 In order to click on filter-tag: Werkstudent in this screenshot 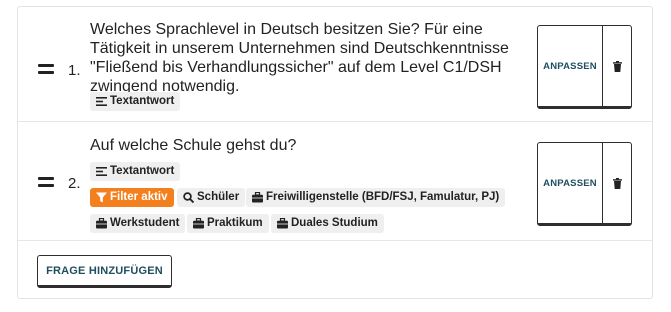, I will do `click(138, 223)`.